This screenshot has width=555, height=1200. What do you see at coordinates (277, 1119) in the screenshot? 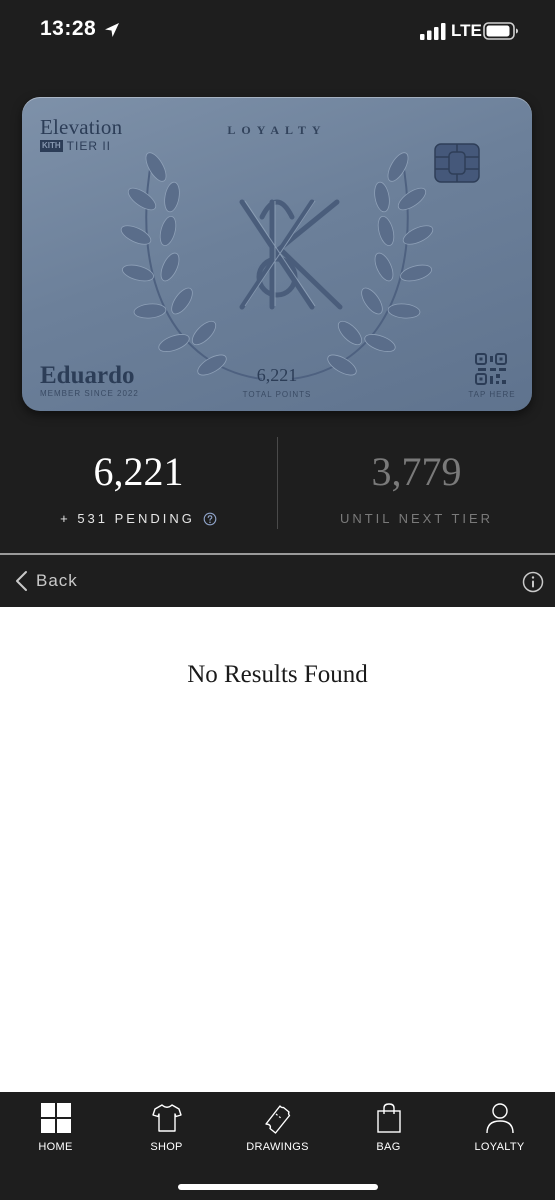
I see `ticket-icon` at bounding box center [277, 1119].